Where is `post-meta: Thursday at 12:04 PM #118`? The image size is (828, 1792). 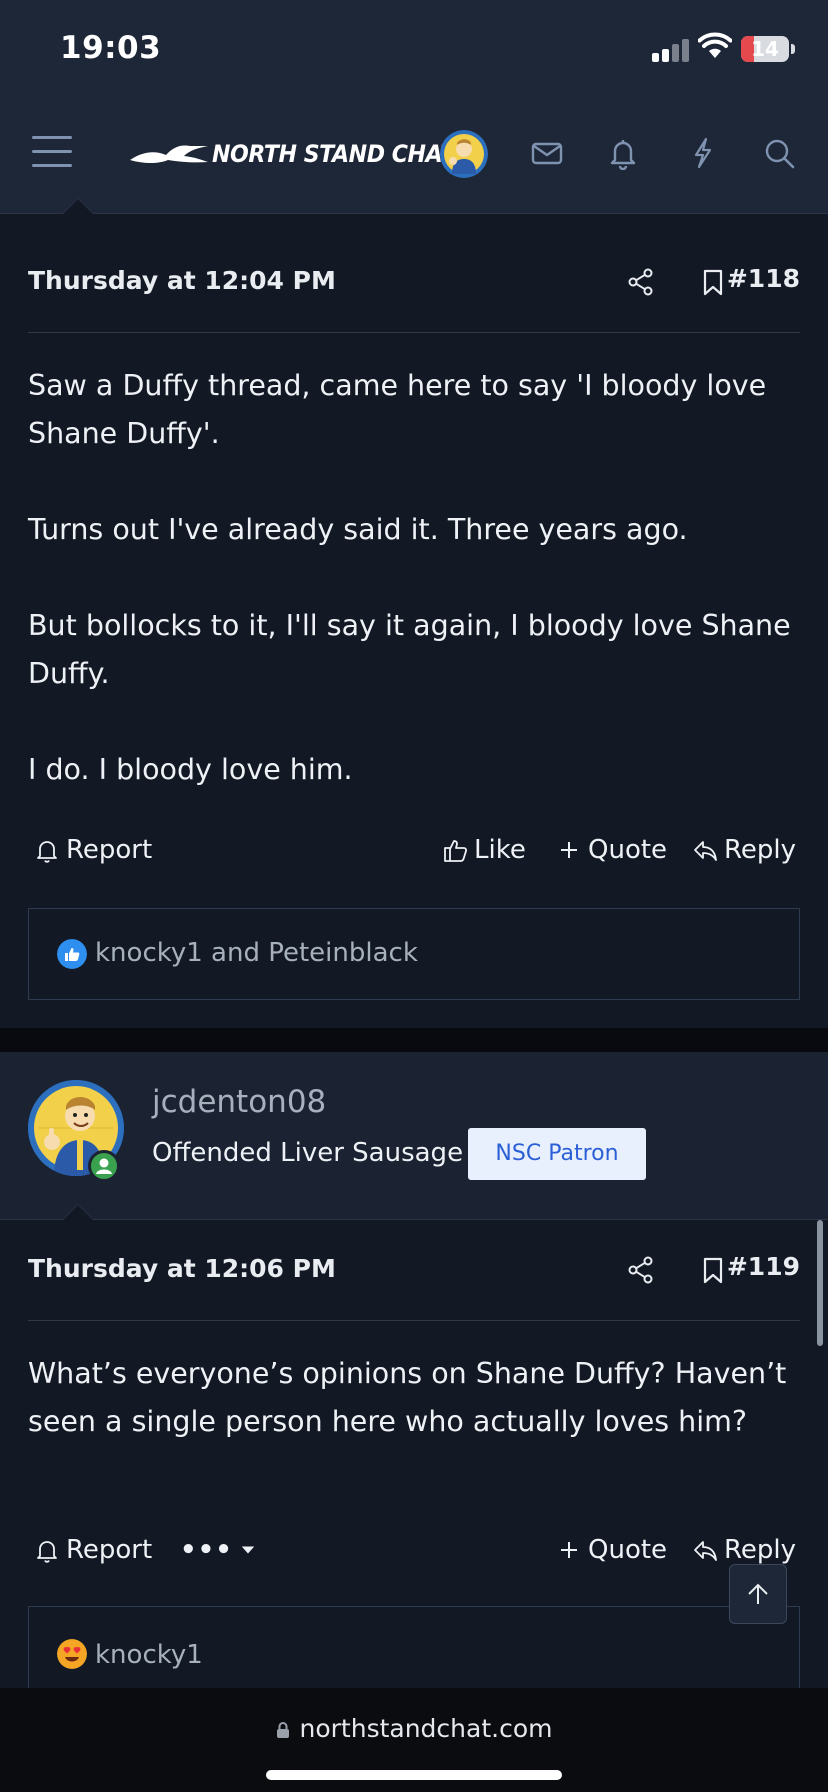 post-meta: Thursday at 12:04 PM #118 is located at coordinates (414, 281).